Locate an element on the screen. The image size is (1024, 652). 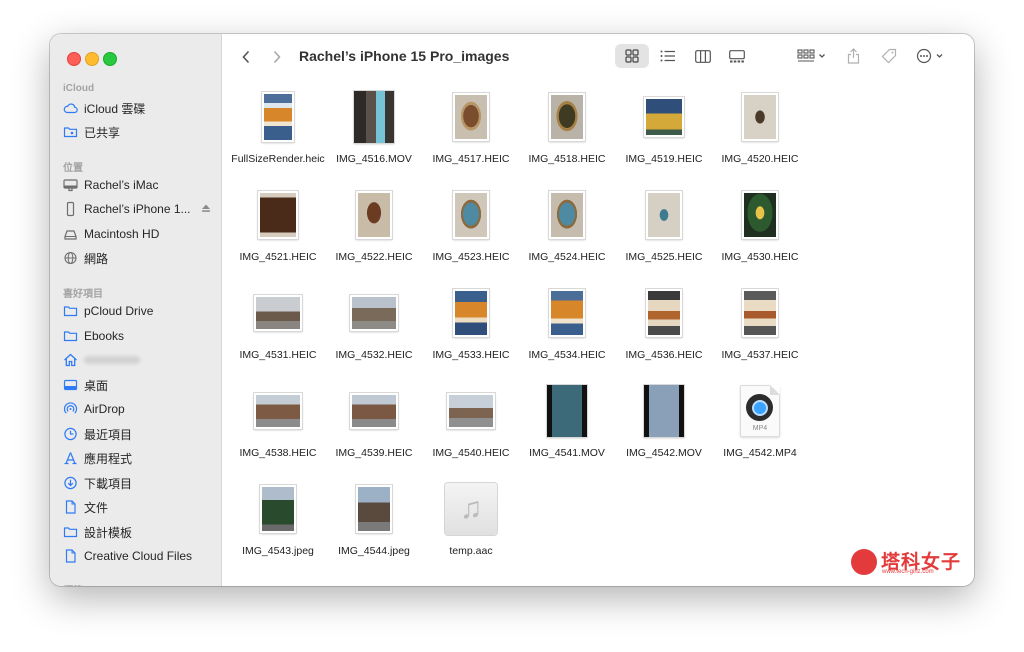
share-icon is located at coordinates (853, 56).